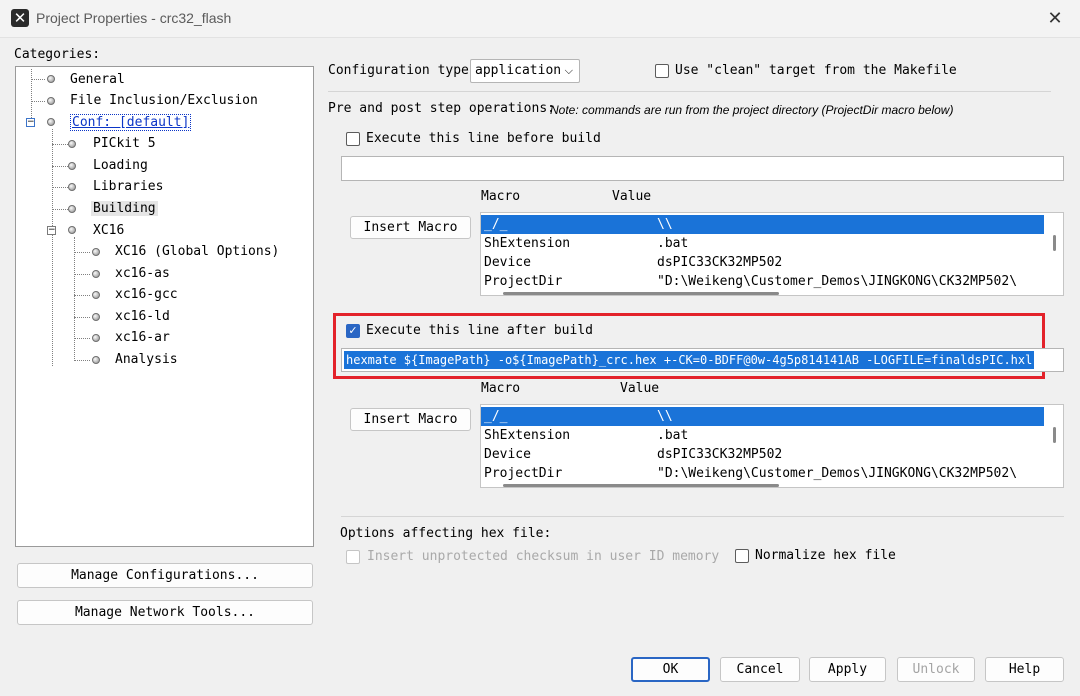 This screenshot has height=696, width=1080. I want to click on normalize-hex-checkbox, so click(742, 556).